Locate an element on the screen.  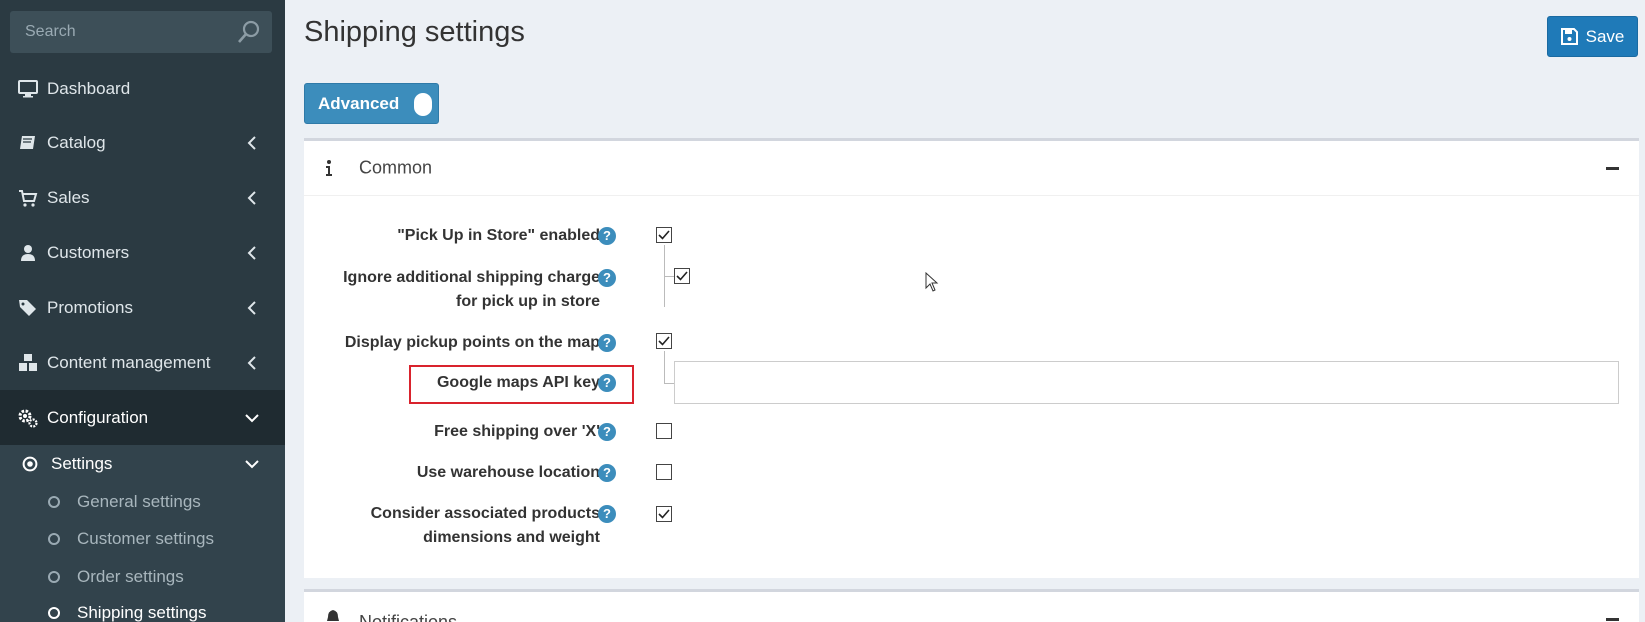
sidebar-item-configuration: Configuration is located at coordinates (142, 417).